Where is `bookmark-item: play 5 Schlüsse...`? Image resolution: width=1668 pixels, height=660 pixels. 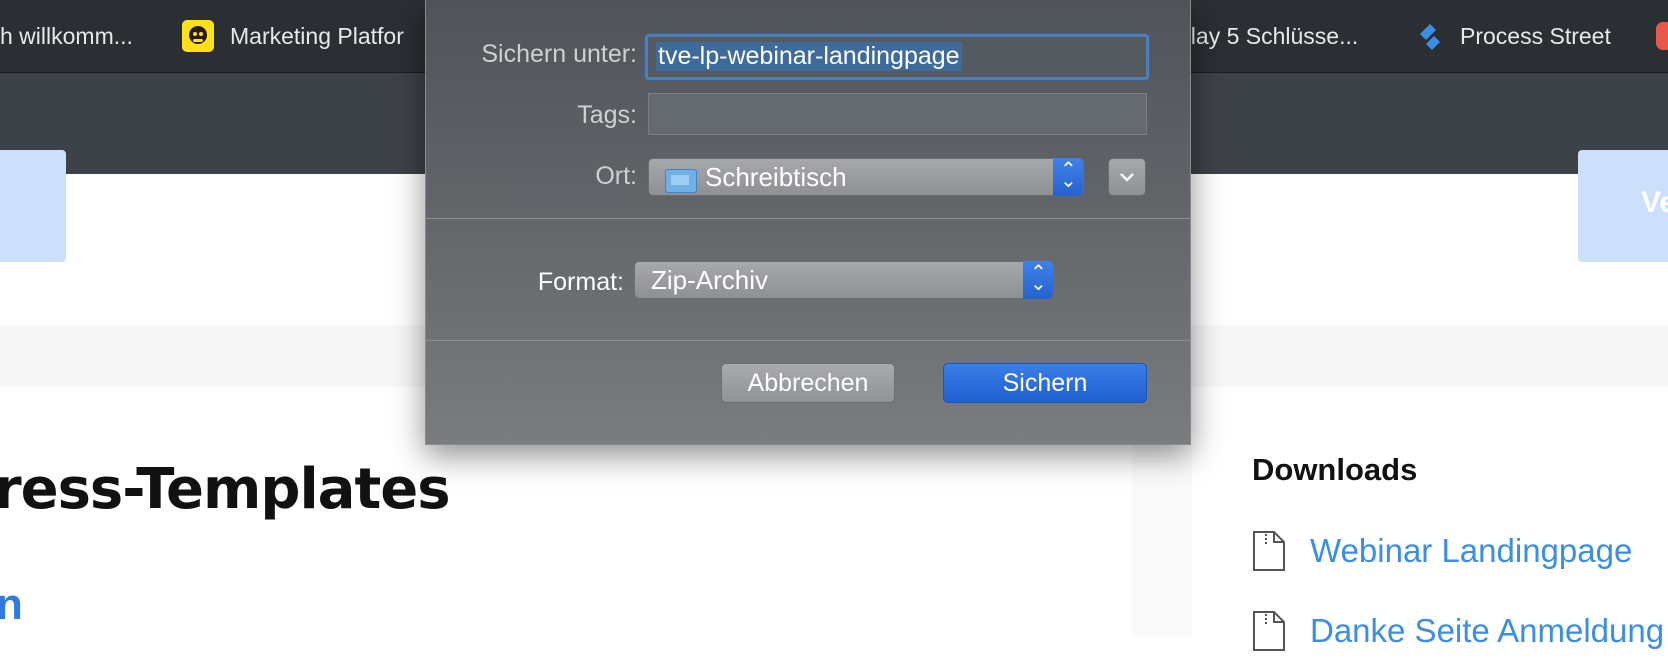
bookmark-item: play 5 Schlüsse... is located at coordinates (1268, 36).